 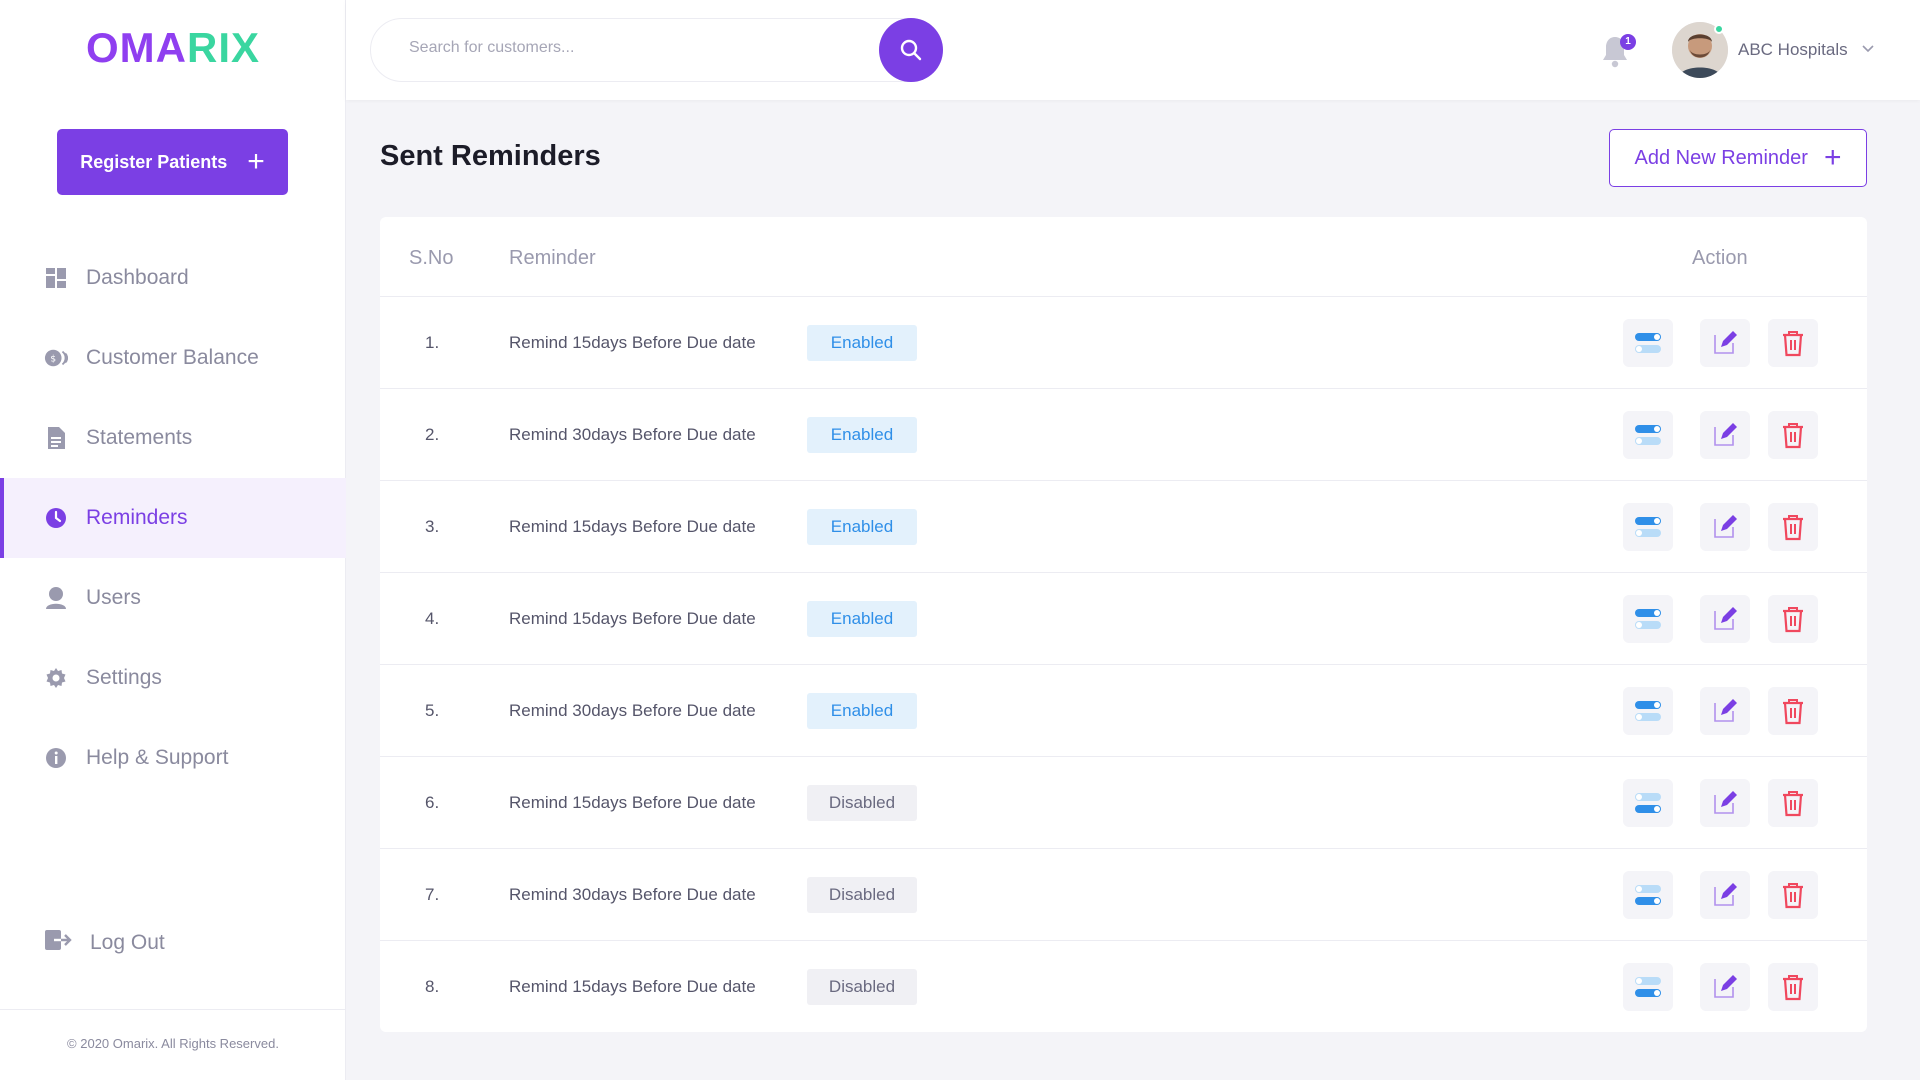 I want to click on logout-button: Log Out, so click(x=173, y=943).